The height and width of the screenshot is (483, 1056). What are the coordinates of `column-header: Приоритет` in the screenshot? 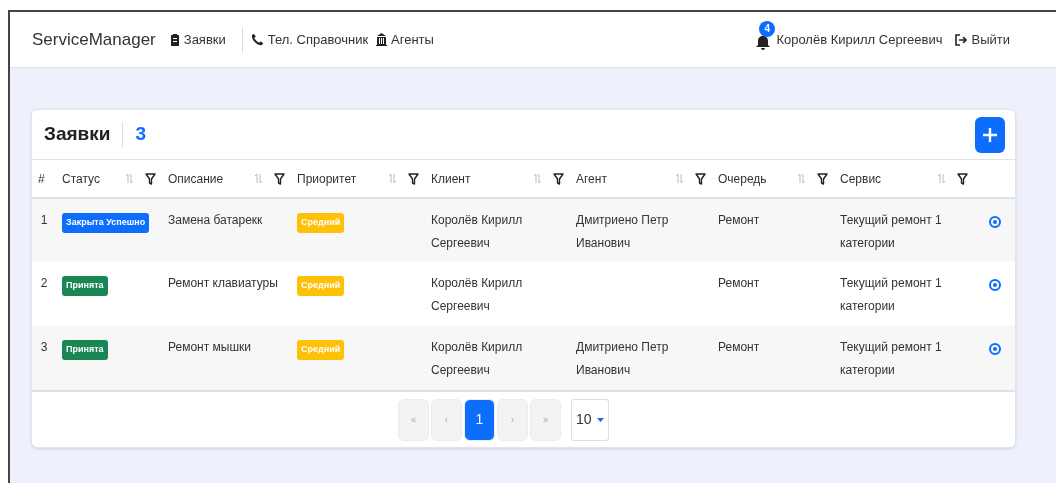 It's located at (327, 178).